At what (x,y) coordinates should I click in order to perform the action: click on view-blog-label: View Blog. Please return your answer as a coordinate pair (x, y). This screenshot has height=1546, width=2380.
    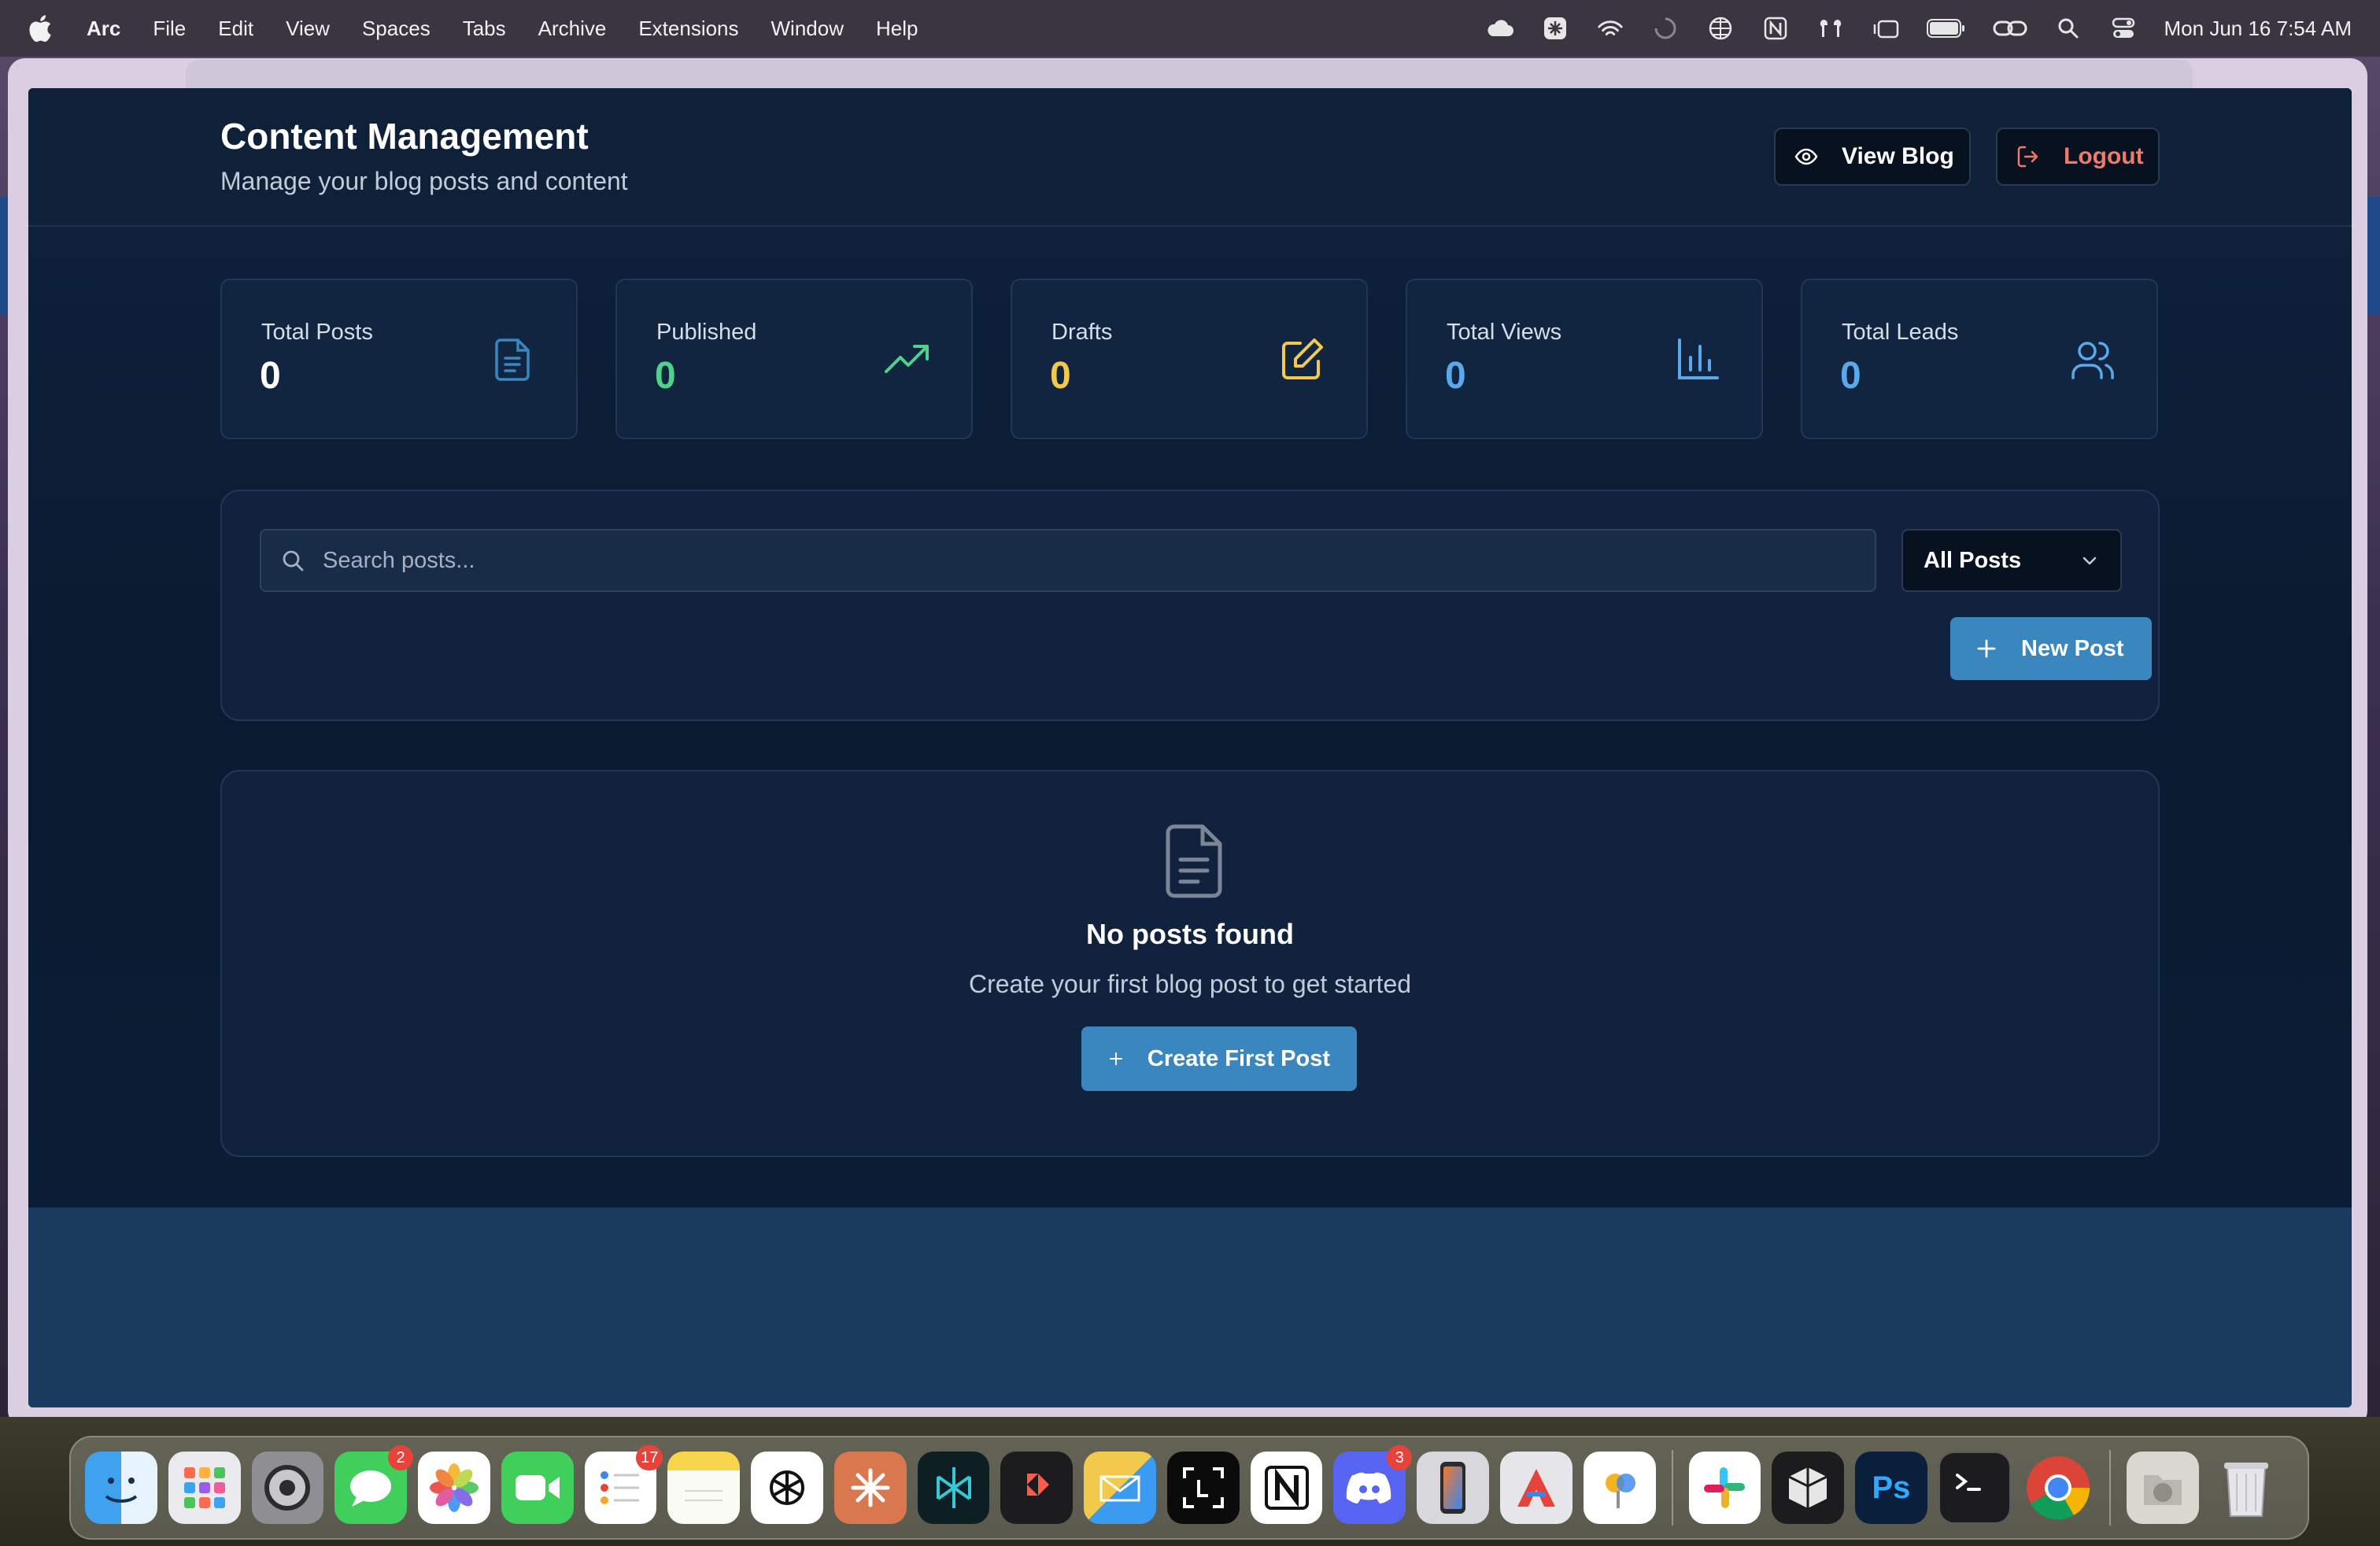
    Looking at the image, I should click on (1898, 156).